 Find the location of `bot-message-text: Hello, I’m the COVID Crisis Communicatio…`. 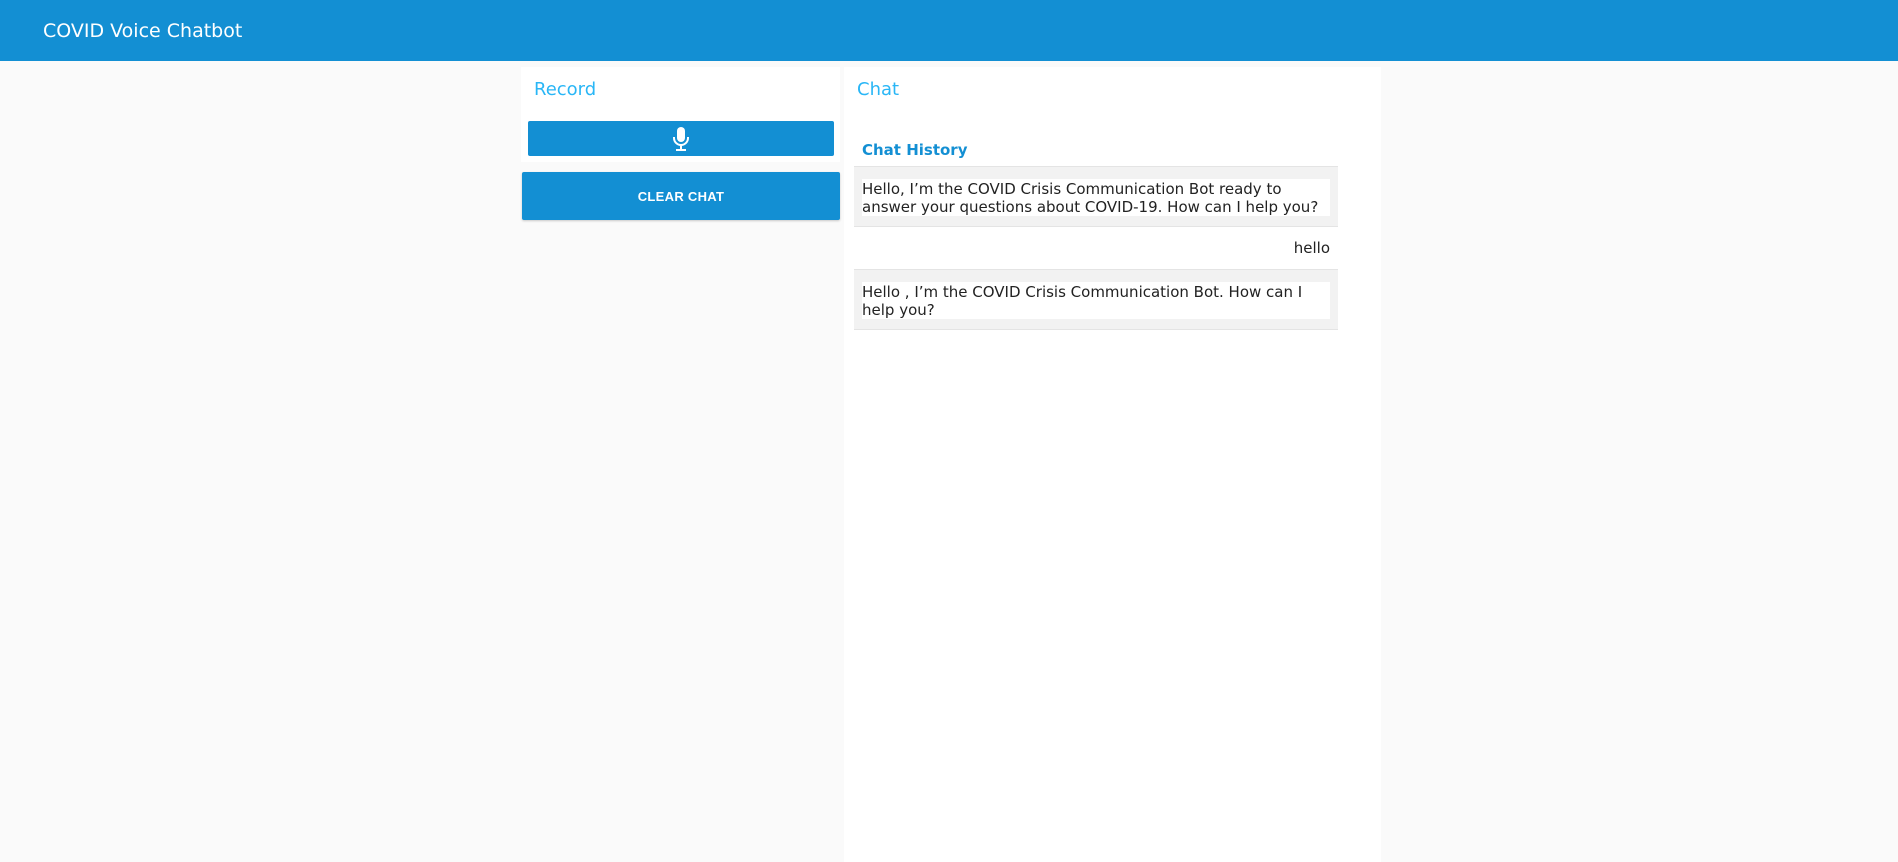

bot-message-text: Hello, I’m the COVID Crisis Communicatio… is located at coordinates (1096, 197).